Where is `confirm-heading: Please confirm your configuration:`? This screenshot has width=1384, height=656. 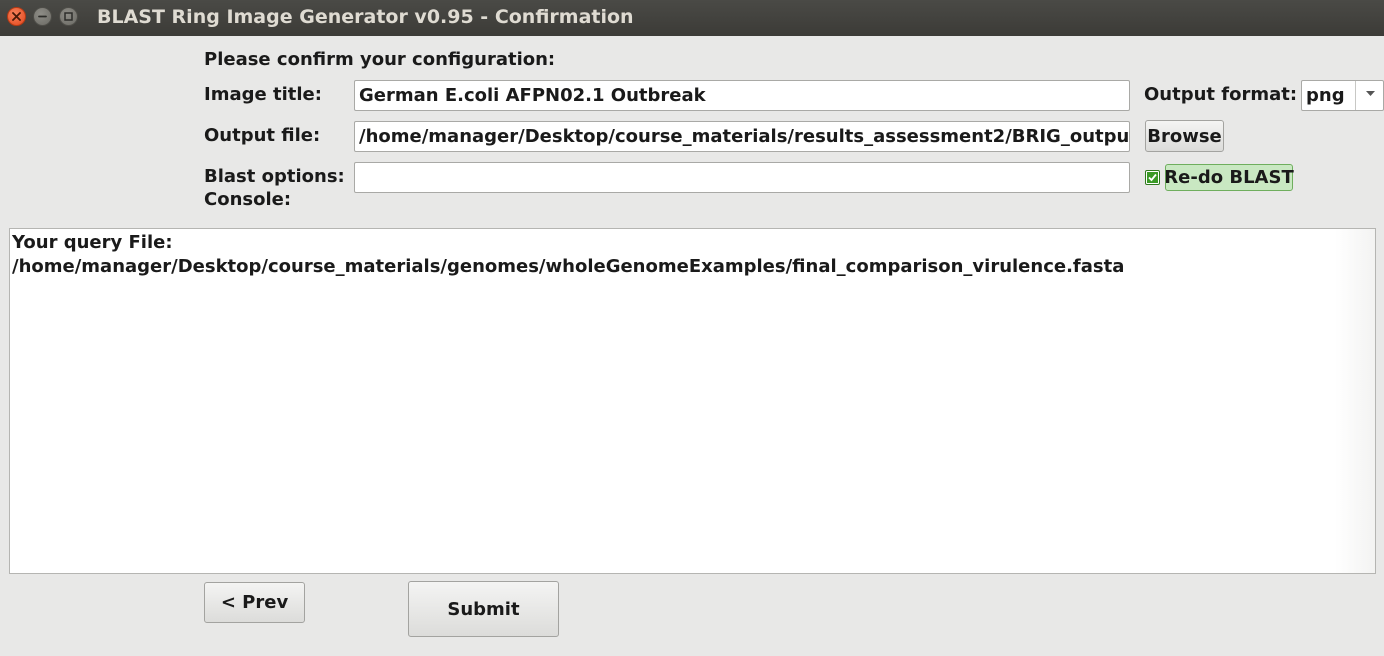
confirm-heading: Please confirm your configuration: is located at coordinates (380, 59).